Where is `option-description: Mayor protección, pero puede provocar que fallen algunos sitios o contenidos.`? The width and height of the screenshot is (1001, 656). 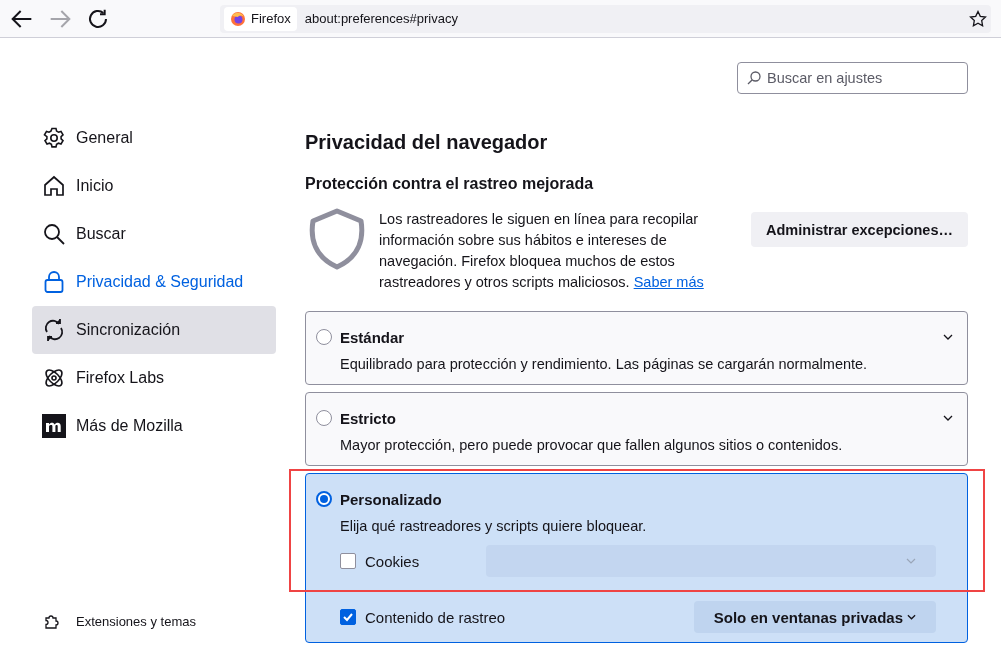 option-description: Mayor protección, pero puede provocar que fallen algunos sitios o contenidos. is located at coordinates (592, 445).